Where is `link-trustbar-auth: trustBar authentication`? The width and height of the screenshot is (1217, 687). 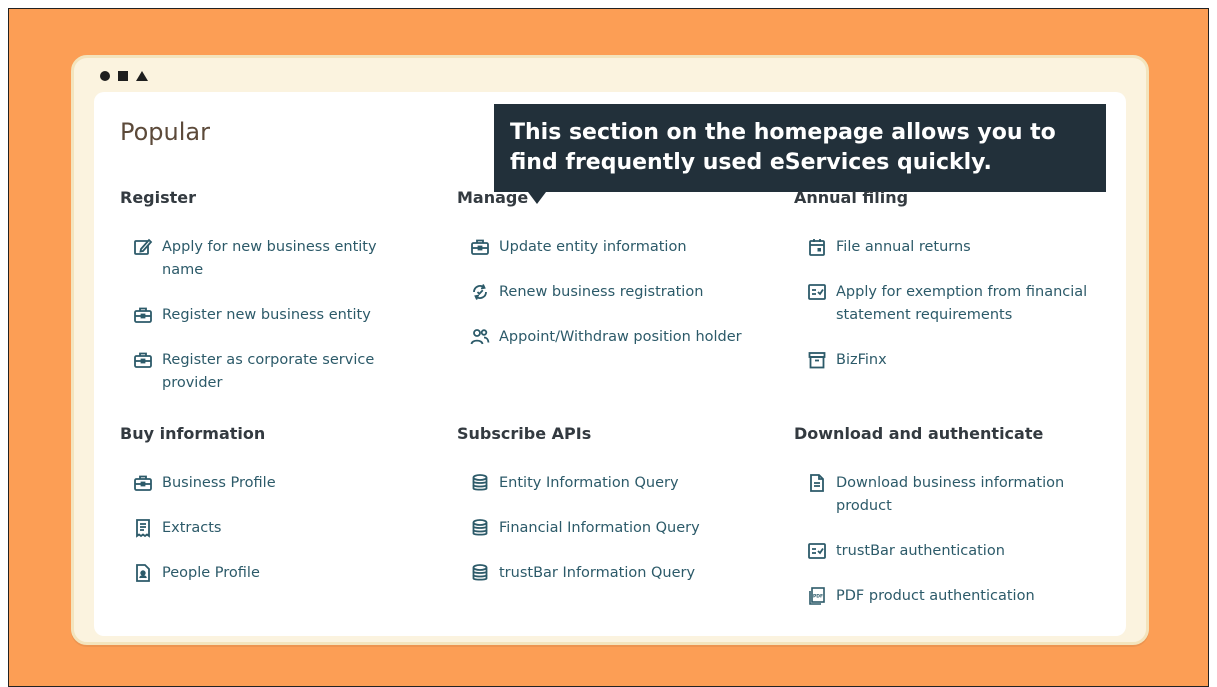 link-trustbar-auth: trustBar authentication is located at coordinates (960, 551).